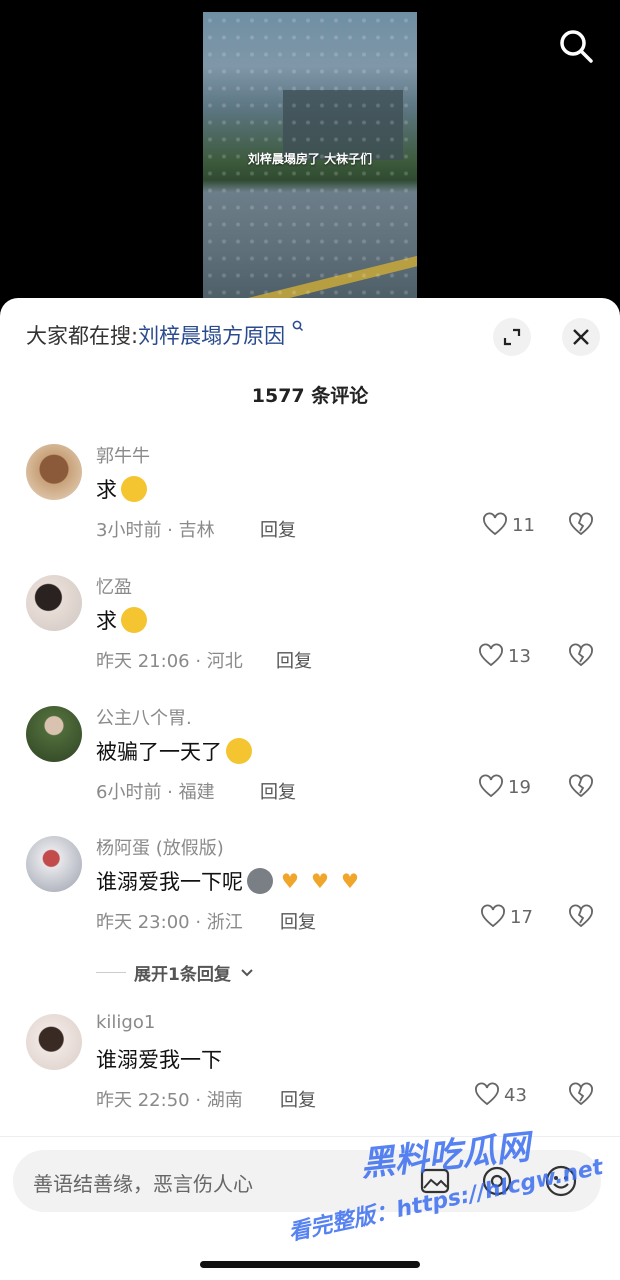  I want to click on like-count: 43, so click(515, 1095).